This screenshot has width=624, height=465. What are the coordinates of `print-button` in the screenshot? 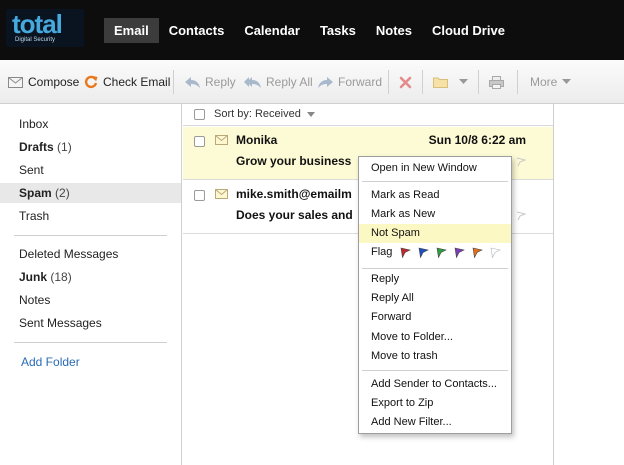 It's located at (499, 82).